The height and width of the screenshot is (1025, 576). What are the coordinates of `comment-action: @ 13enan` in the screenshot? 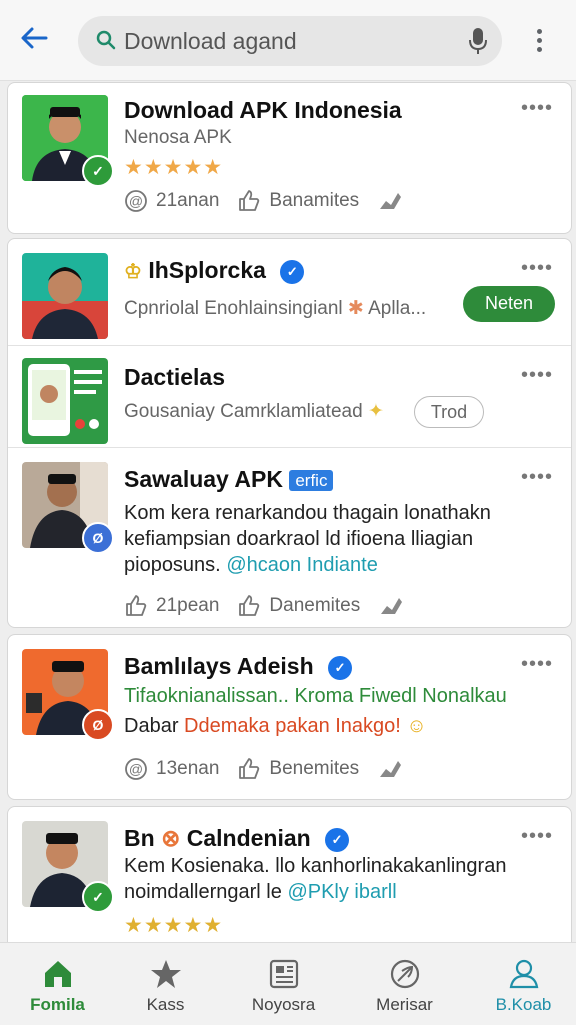 It's located at (171, 769).